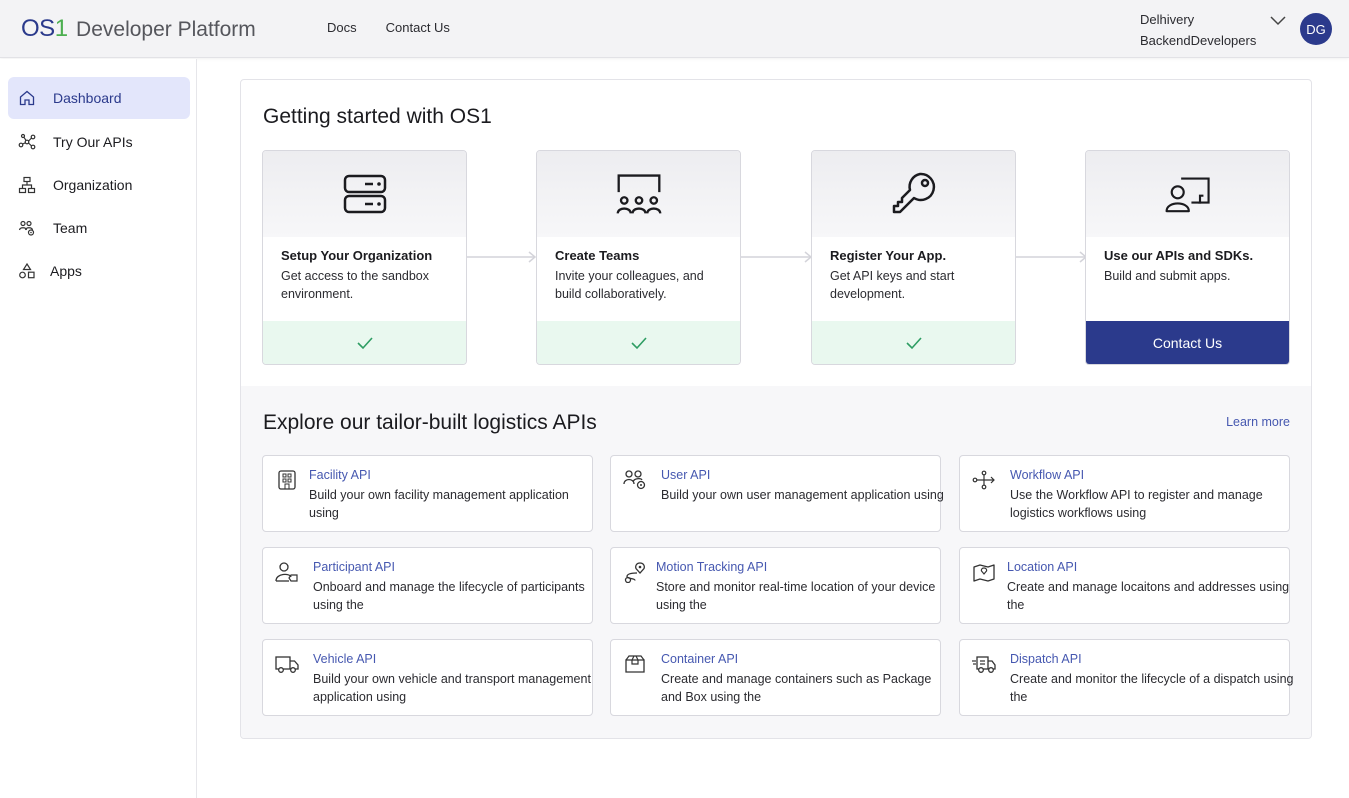  What do you see at coordinates (1042, 567) in the screenshot?
I see `api-name: Location API` at bounding box center [1042, 567].